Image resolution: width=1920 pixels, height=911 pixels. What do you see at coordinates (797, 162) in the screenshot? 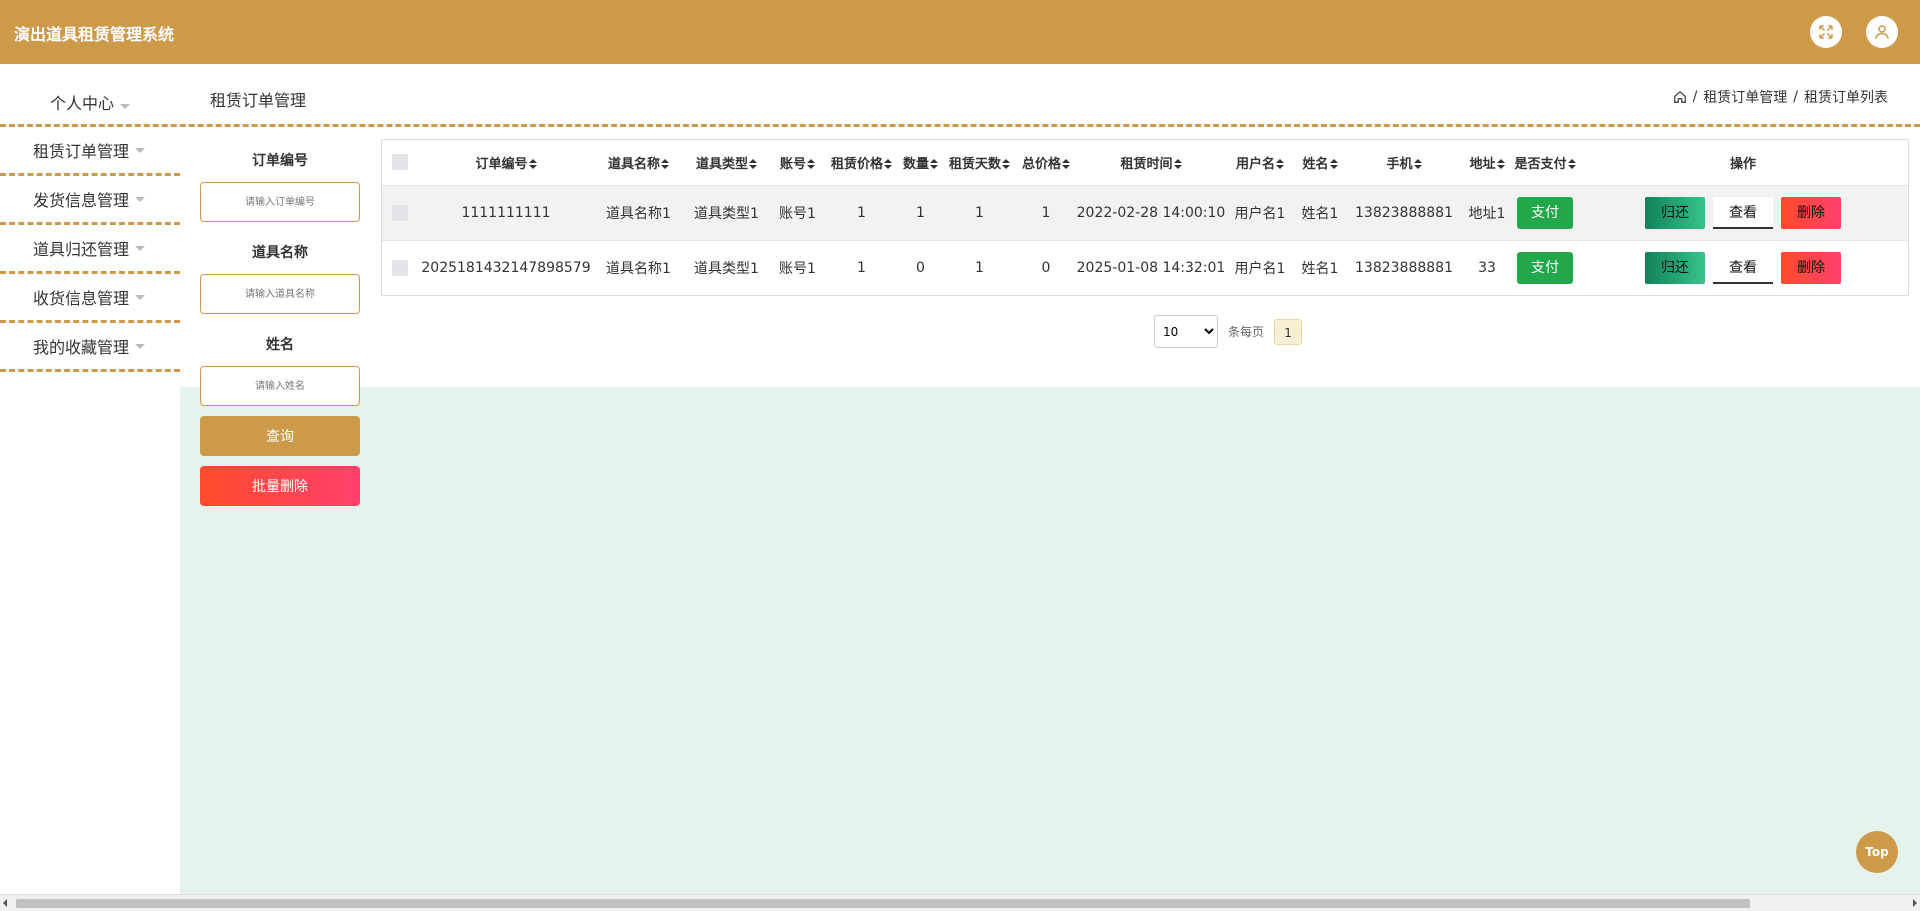
I see `column-header: 账号` at bounding box center [797, 162].